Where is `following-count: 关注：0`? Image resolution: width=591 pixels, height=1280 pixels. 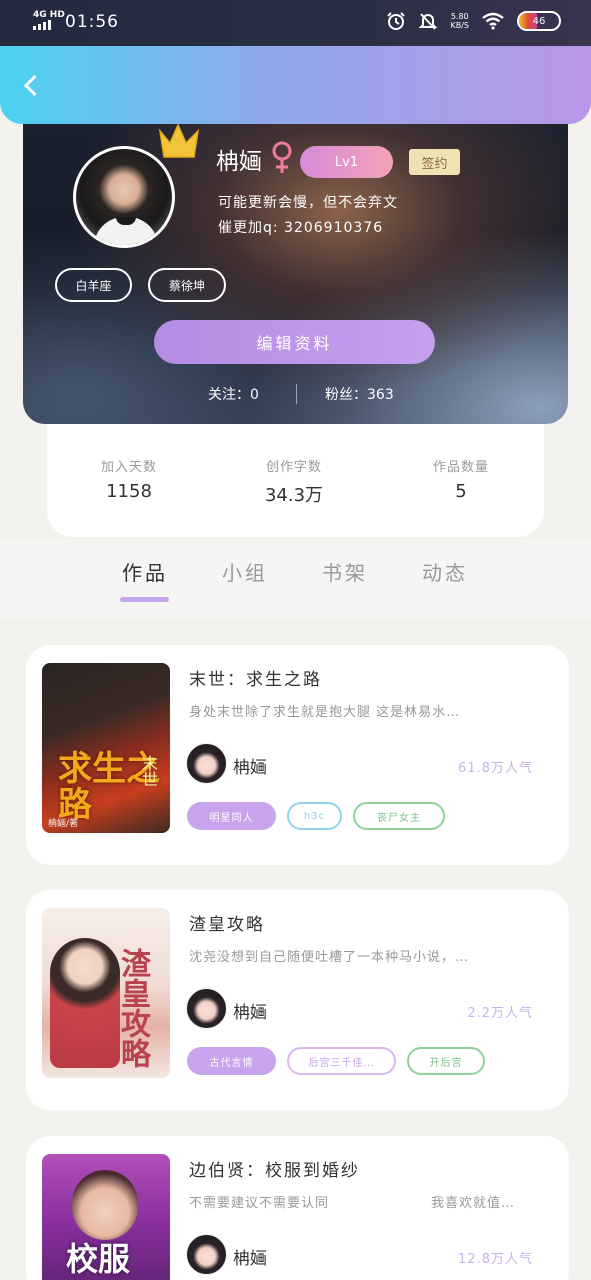 following-count: 关注：0 is located at coordinates (233, 394).